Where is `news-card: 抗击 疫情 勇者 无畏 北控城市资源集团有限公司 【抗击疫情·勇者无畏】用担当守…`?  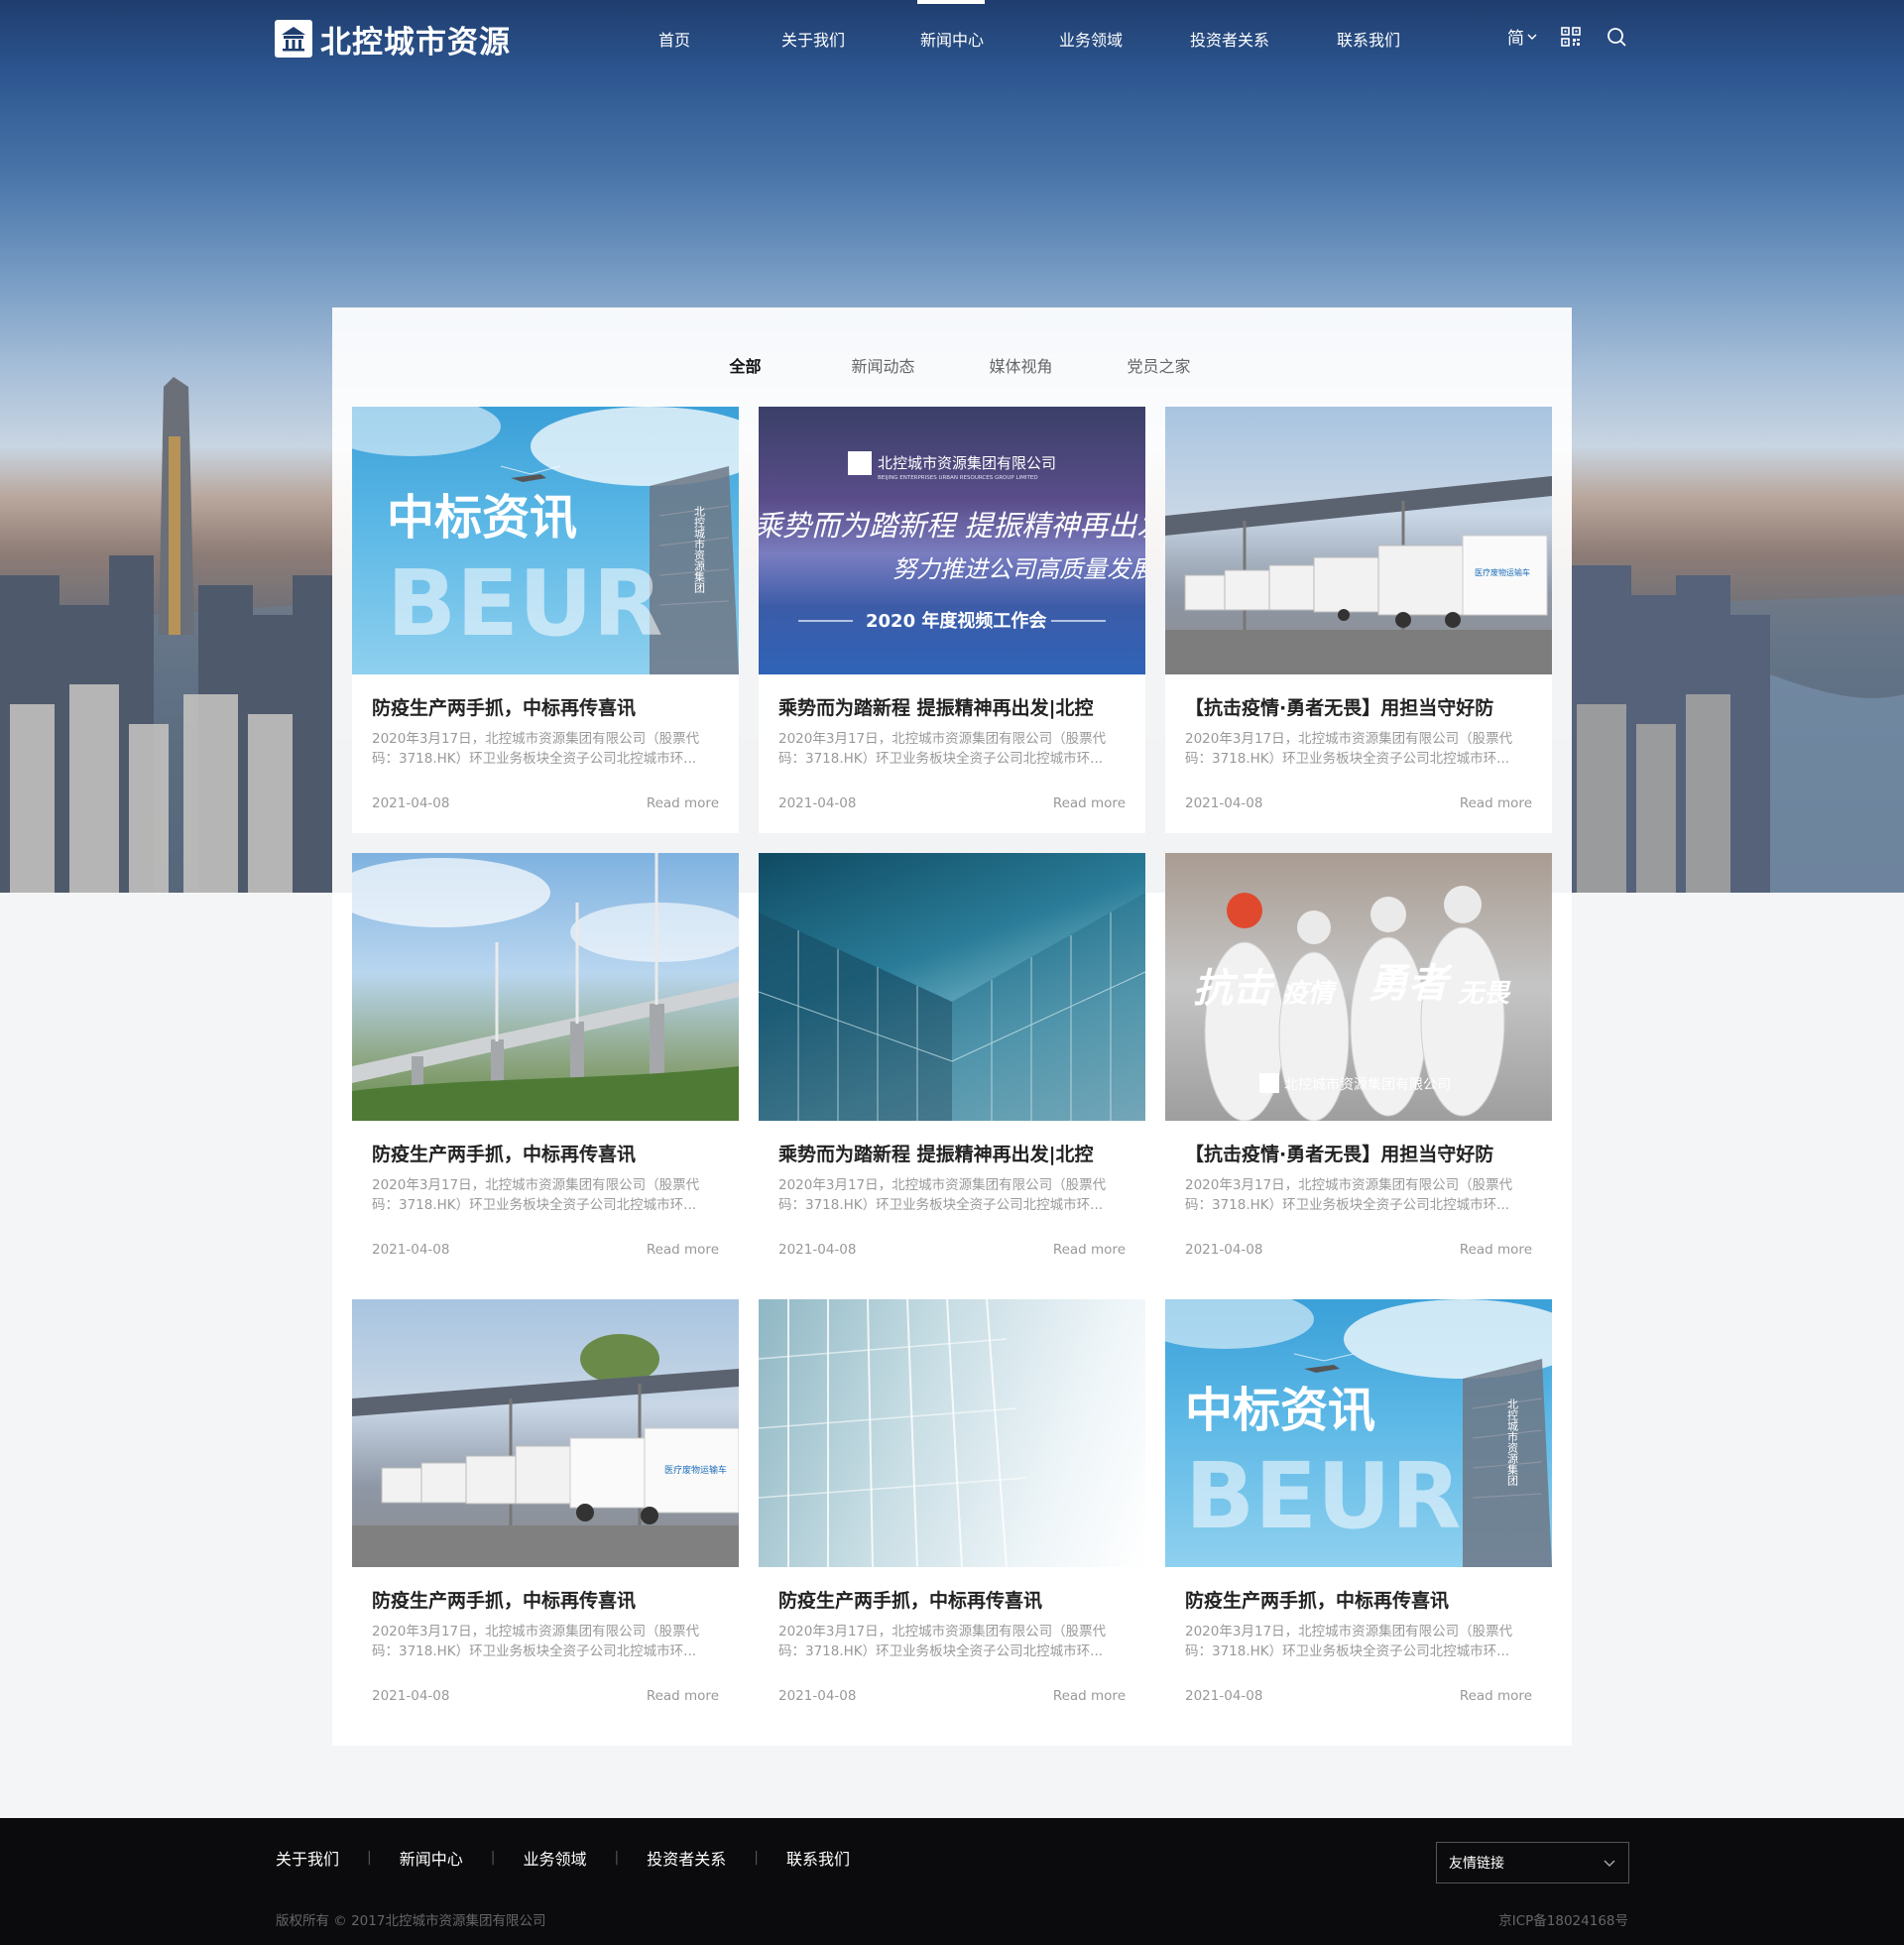 news-card: 抗击 疫情 勇者 无畏 北控城市资源集团有限公司 【抗击疫情·勇者无畏】用担当守… is located at coordinates (1358, 1066).